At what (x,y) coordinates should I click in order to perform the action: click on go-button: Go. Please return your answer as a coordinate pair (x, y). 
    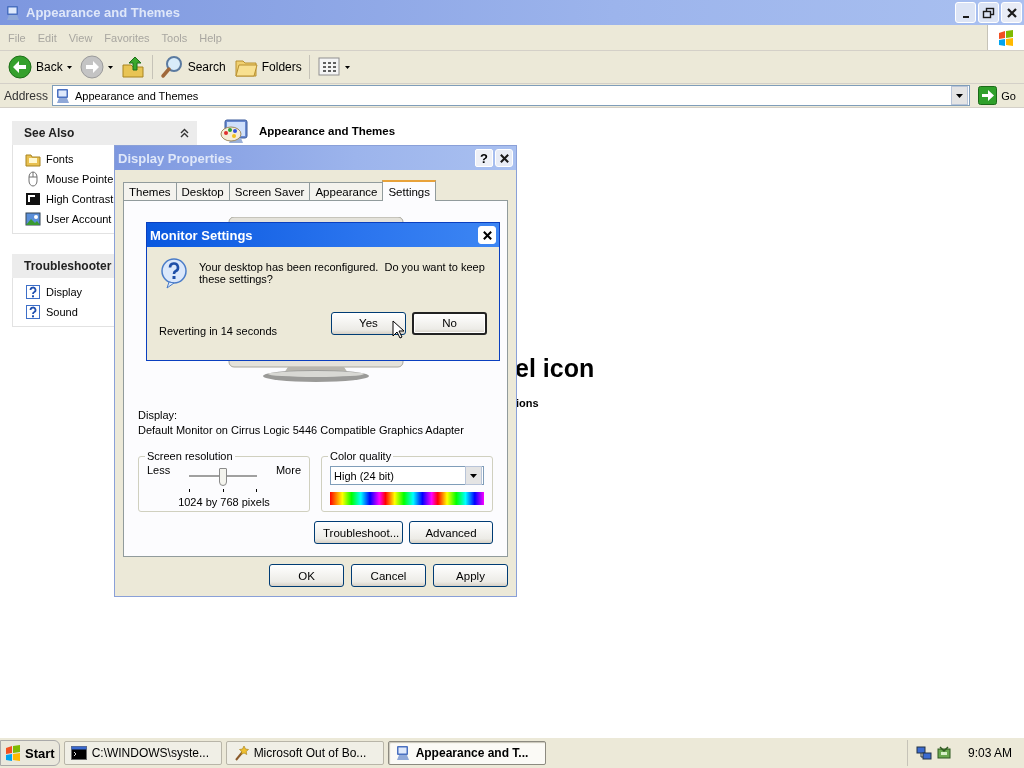
    Looking at the image, I should click on (997, 95).